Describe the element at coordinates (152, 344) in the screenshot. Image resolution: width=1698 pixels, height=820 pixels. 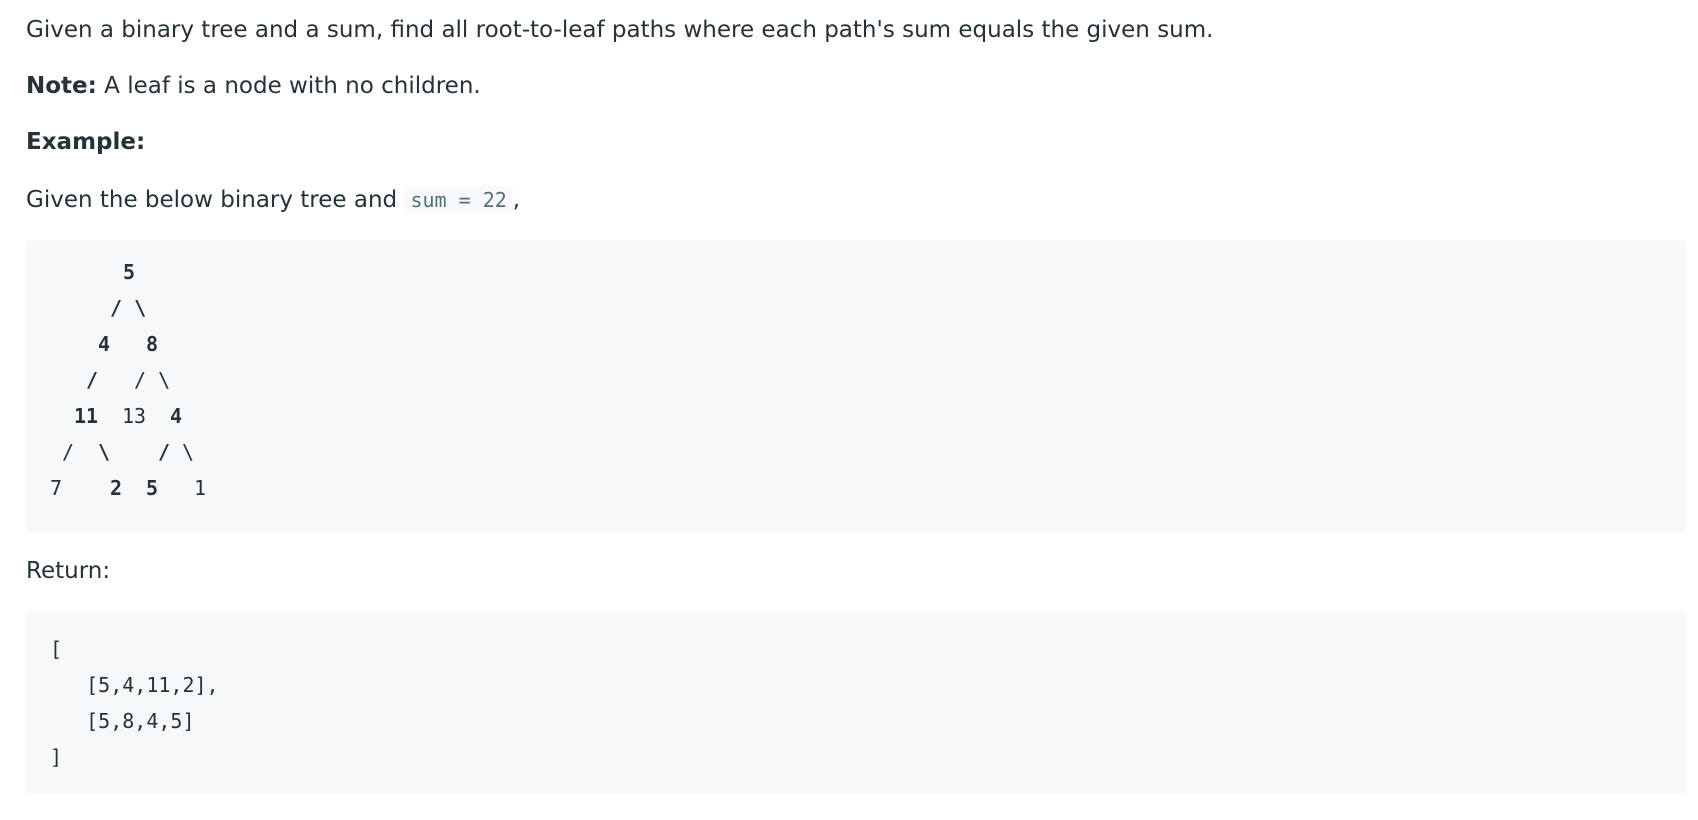
I see `tree-node: 8` at that location.